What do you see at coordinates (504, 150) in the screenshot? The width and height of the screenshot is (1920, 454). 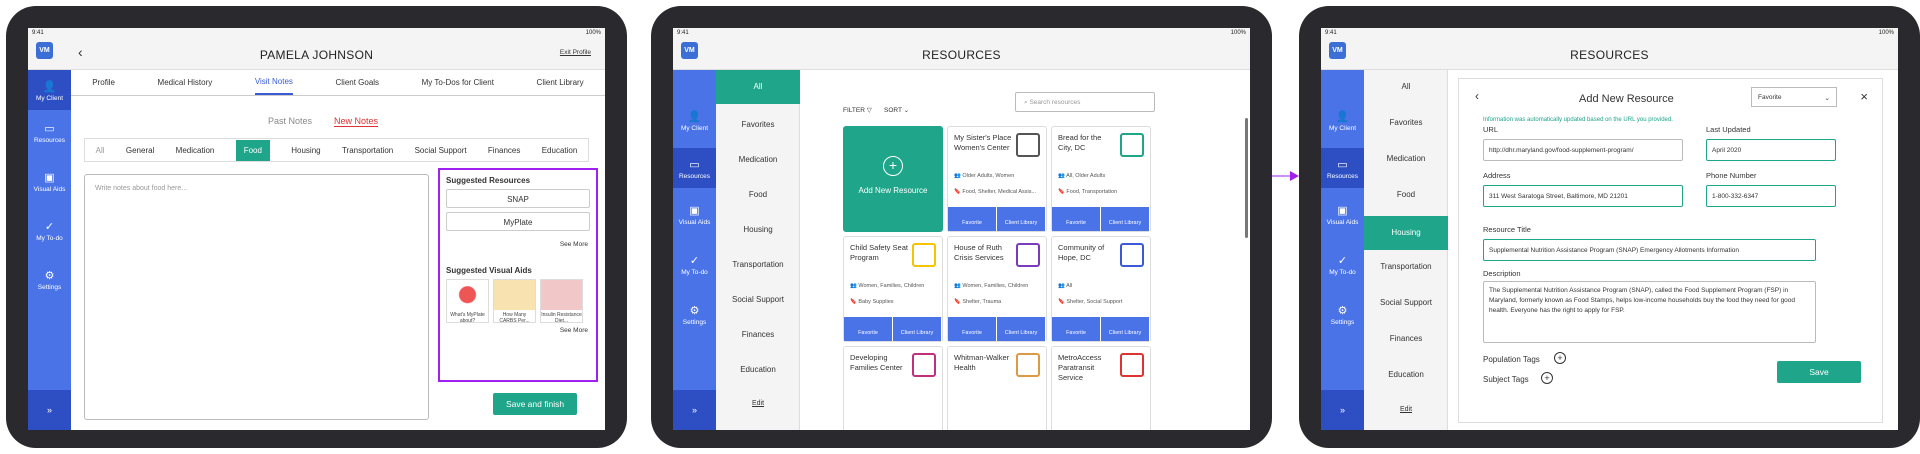 I see `cat-finances: Finances` at bounding box center [504, 150].